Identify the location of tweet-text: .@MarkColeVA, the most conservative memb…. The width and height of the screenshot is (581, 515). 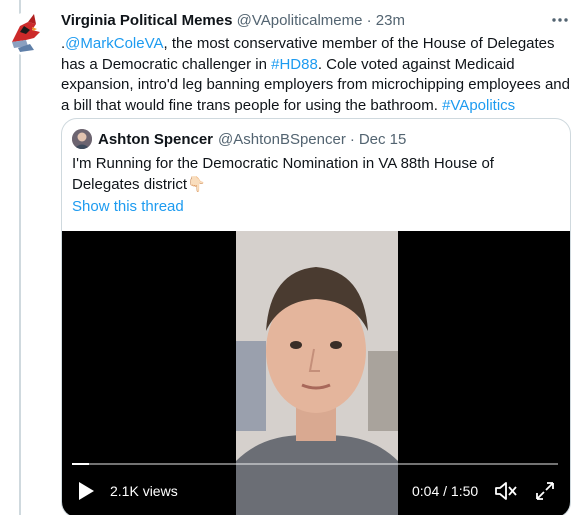
(316, 75).